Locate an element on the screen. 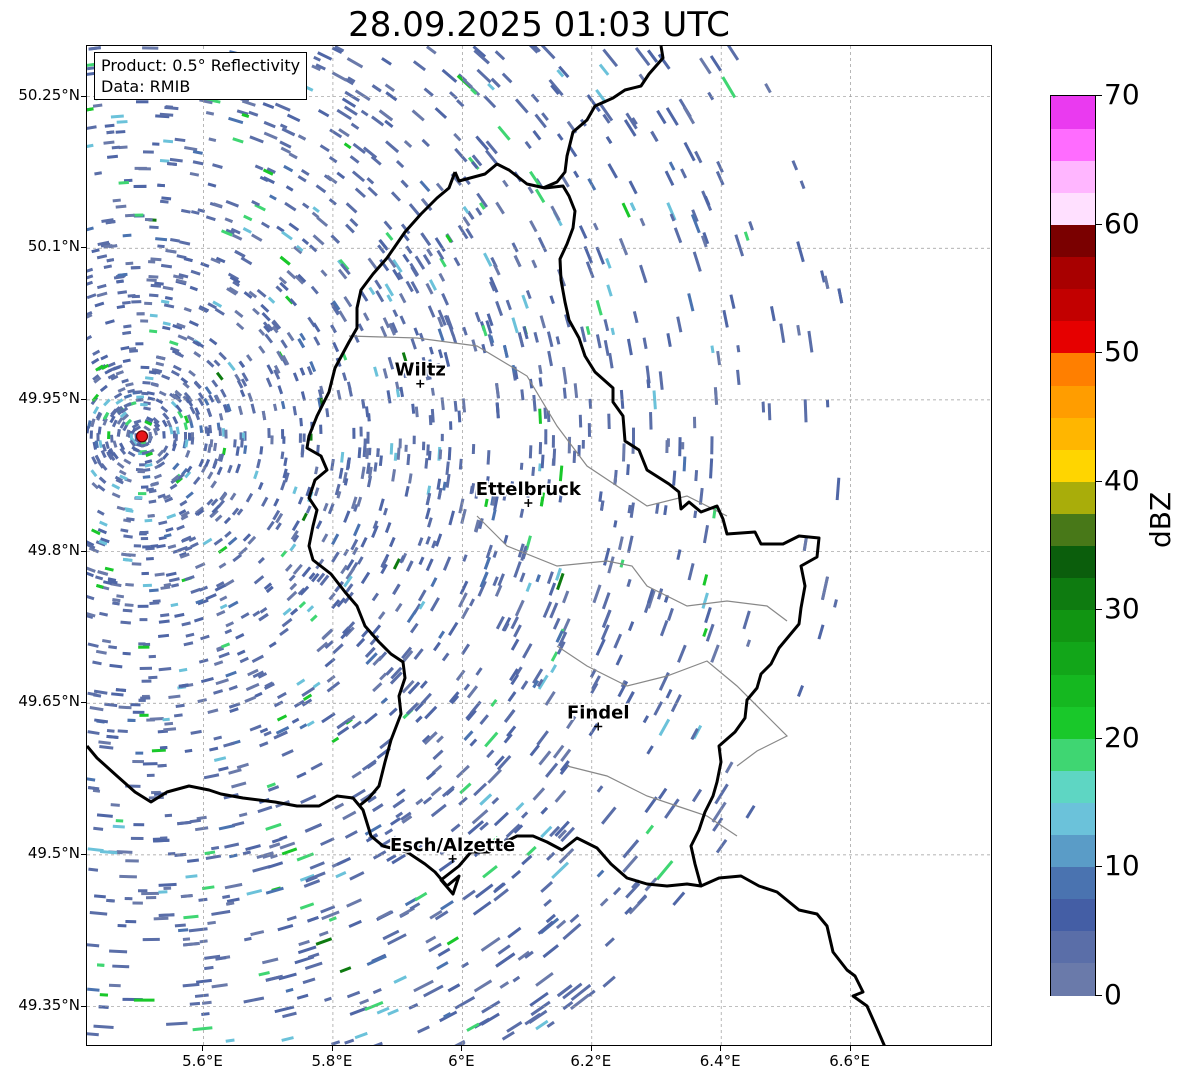  lat-tick-label: 50.1°N is located at coordinates (53, 246).